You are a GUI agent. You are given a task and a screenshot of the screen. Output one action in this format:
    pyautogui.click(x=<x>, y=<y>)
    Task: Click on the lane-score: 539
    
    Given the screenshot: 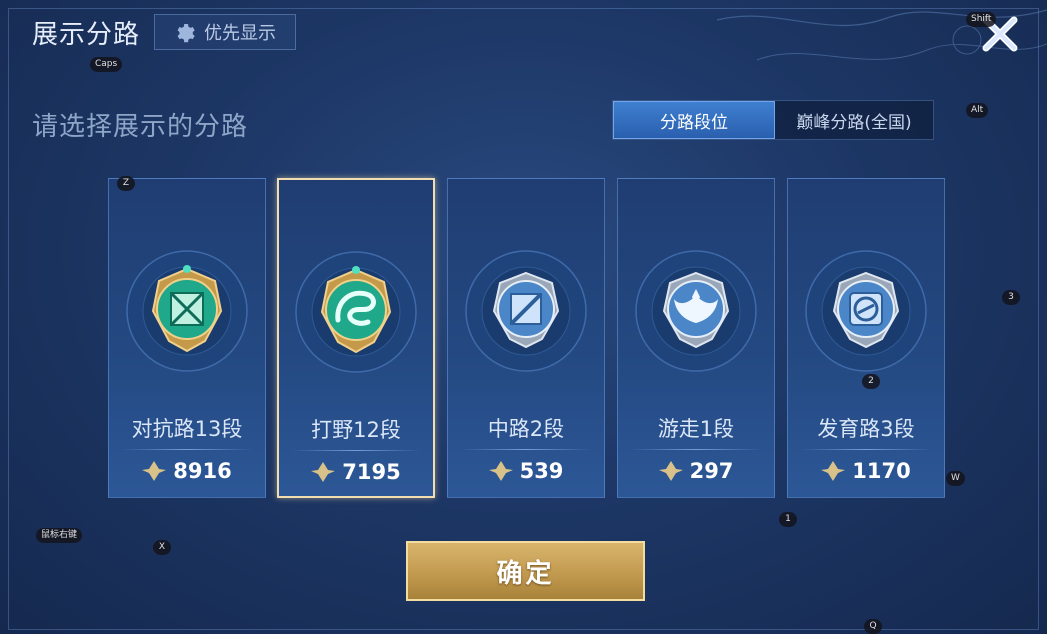 What is the action you would take?
    pyautogui.click(x=526, y=471)
    